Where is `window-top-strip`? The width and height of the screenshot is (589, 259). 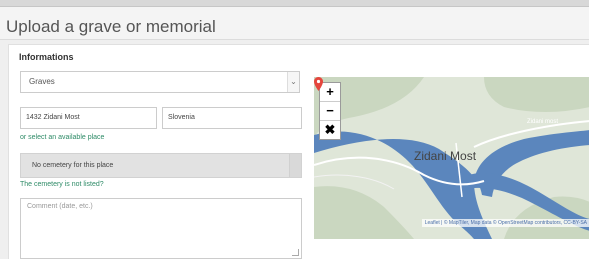 window-top-strip is located at coordinates (294, 3).